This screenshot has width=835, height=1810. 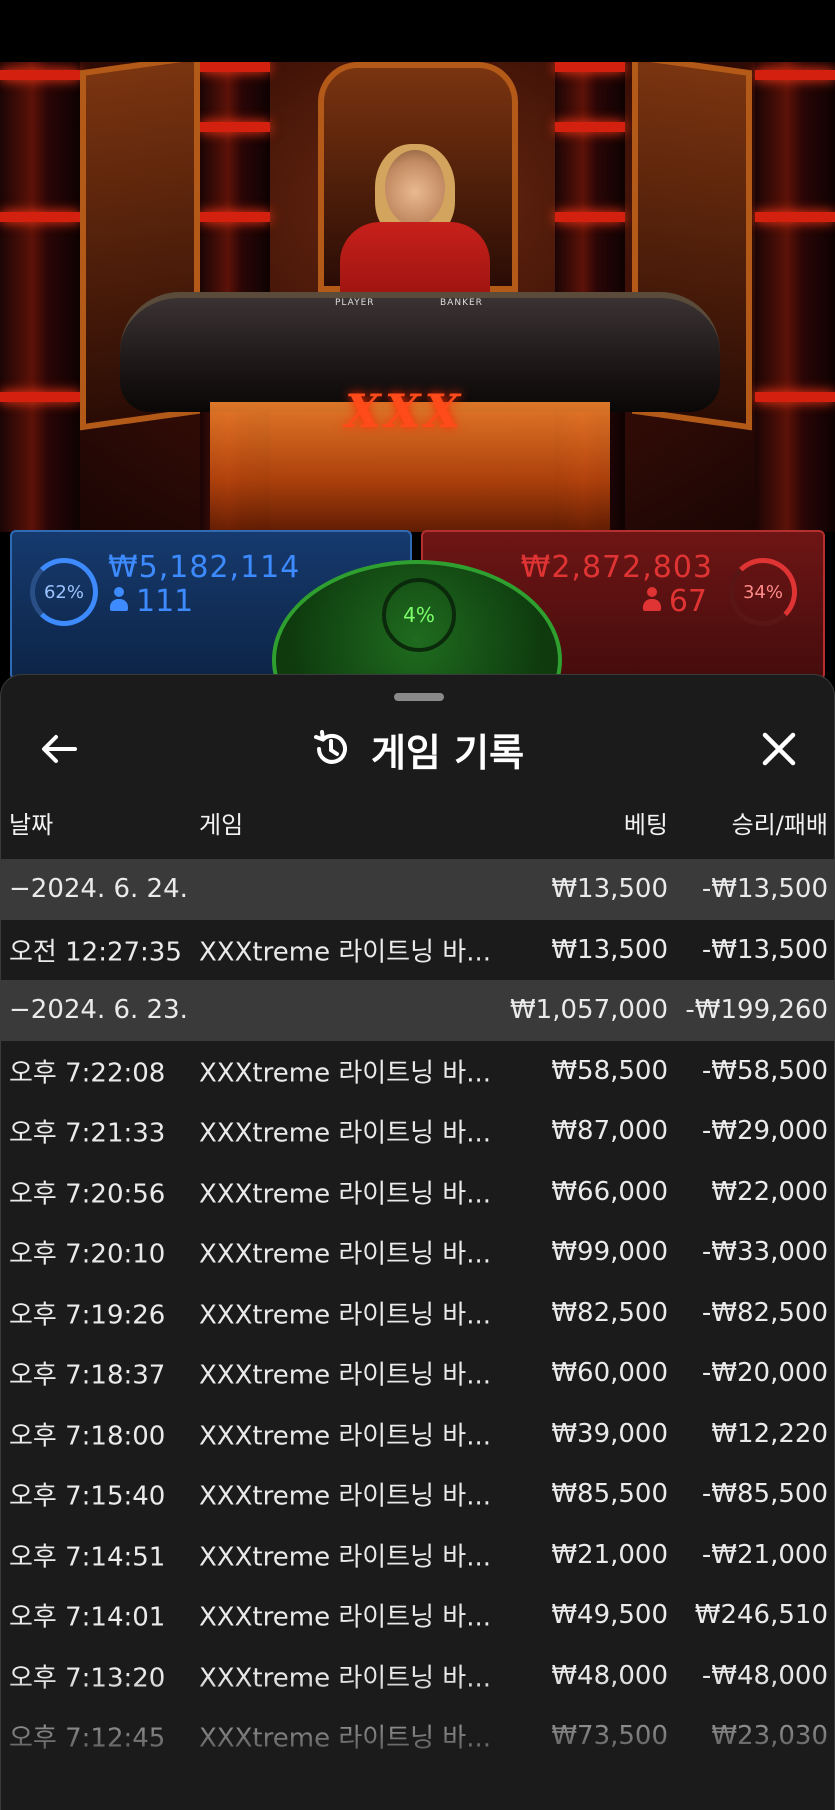 I want to click on row-result: -₩199,260, so click(x=756, y=1010).